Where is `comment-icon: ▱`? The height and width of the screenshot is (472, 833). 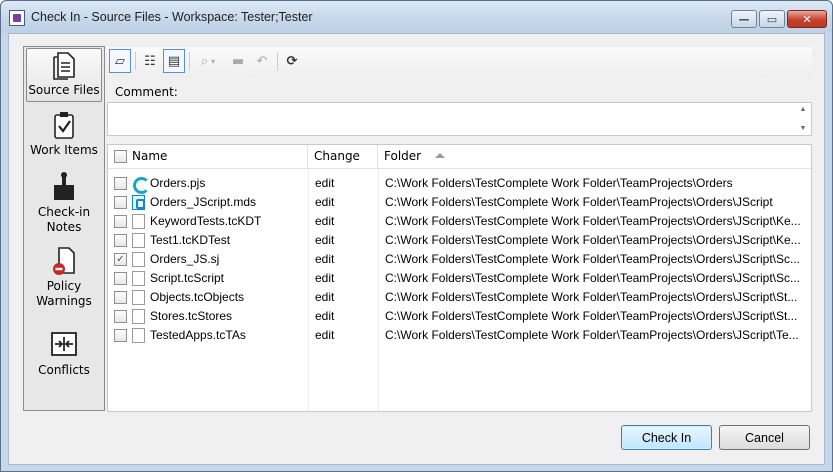
comment-icon: ▱ is located at coordinates (120, 61).